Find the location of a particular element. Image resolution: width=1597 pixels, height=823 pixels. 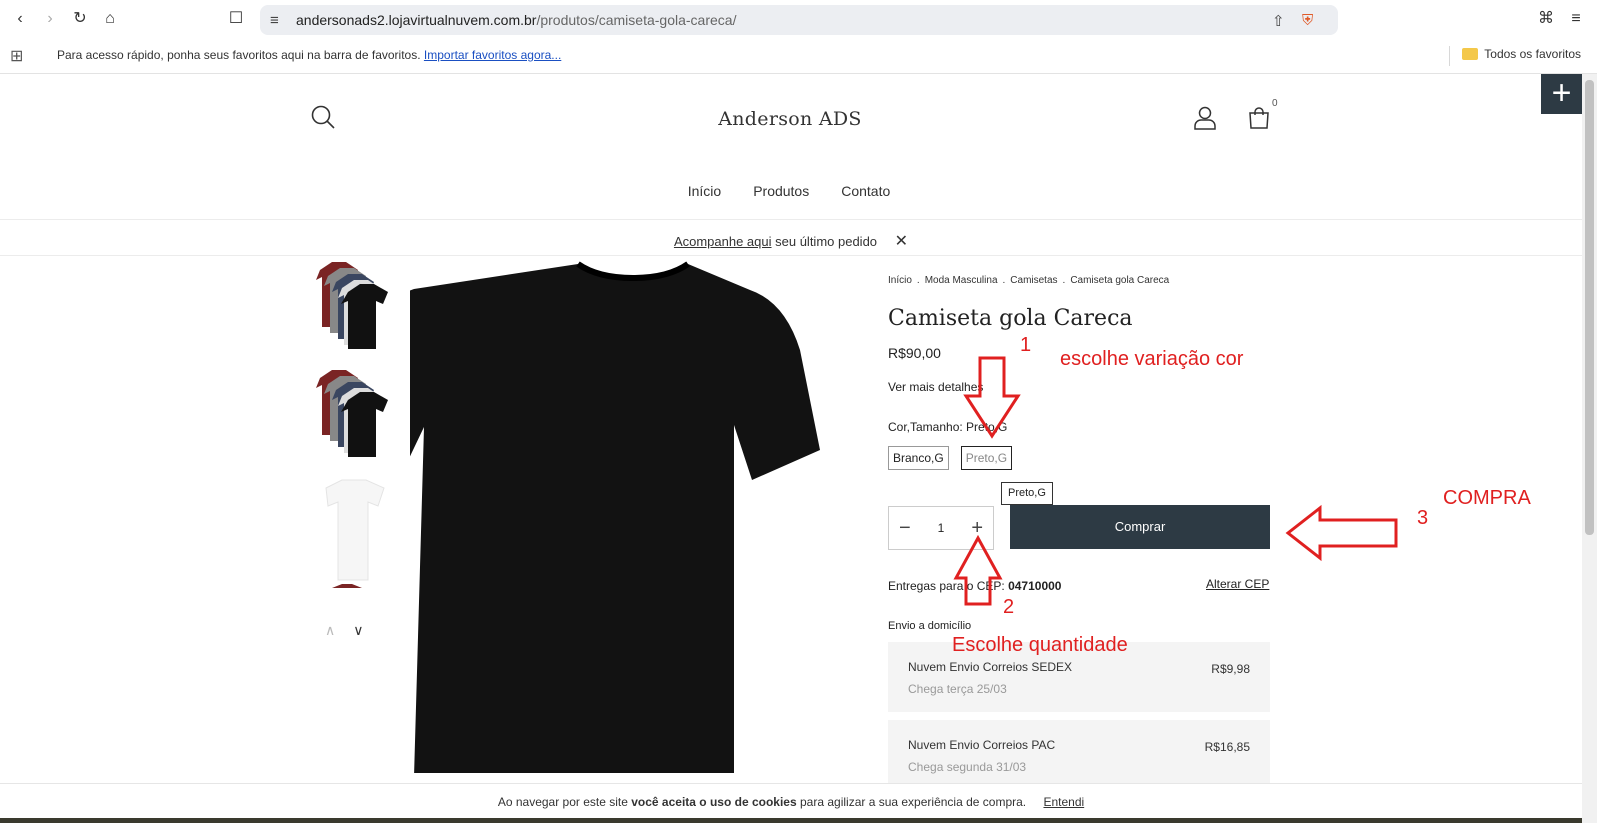

annotation-number-2: 2 is located at coordinates (1009, 607).